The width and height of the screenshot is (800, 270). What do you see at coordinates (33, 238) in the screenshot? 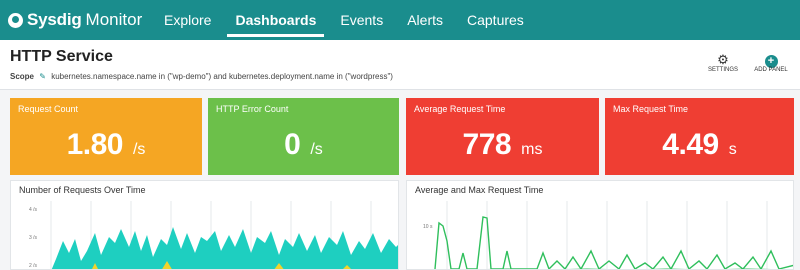
I see `y-tick-label: 3 /s` at bounding box center [33, 238].